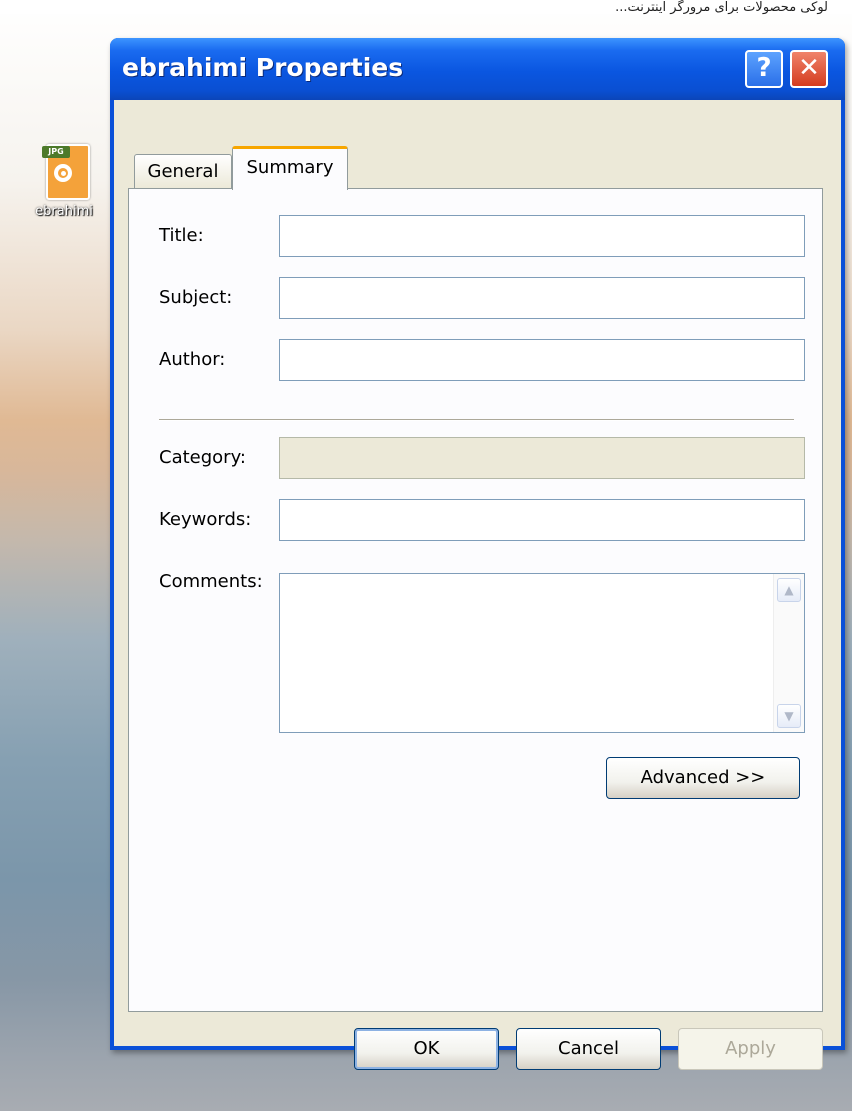 The height and width of the screenshot is (1111, 852). What do you see at coordinates (192, 359) in the screenshot?
I see `author-label: Author:` at bounding box center [192, 359].